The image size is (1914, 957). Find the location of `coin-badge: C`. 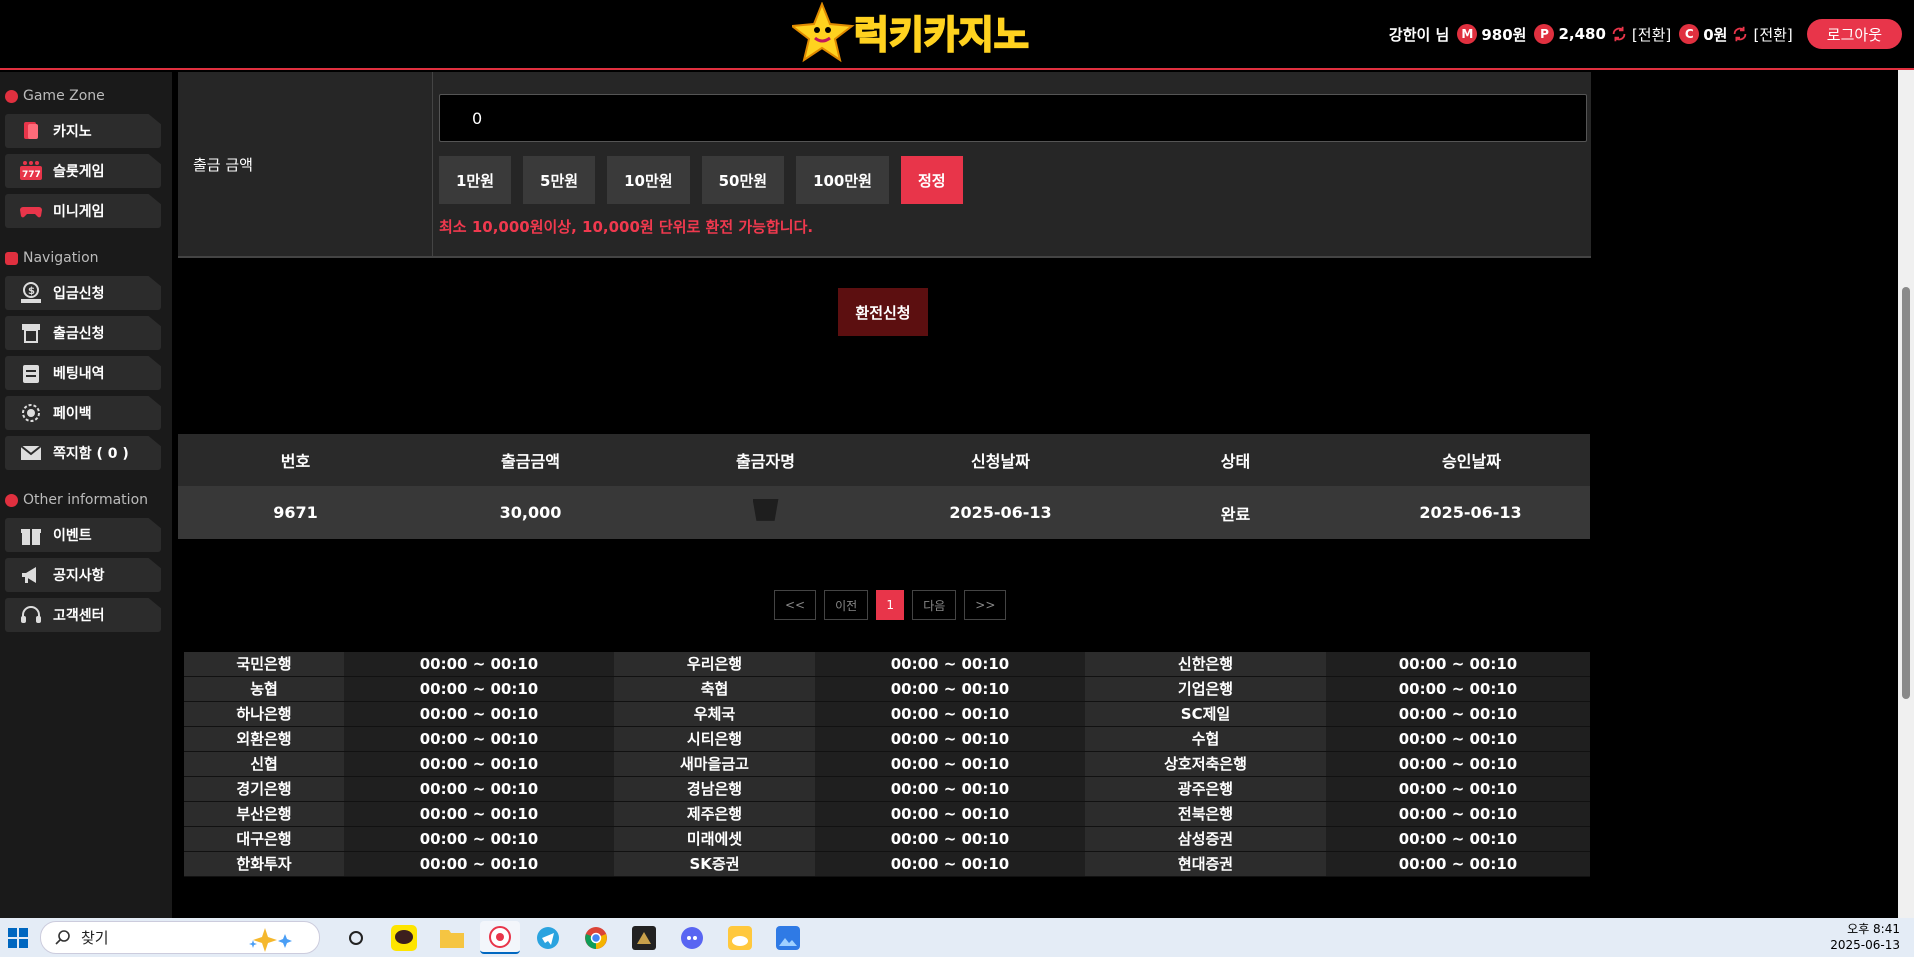

coin-badge: C is located at coordinates (1689, 34).